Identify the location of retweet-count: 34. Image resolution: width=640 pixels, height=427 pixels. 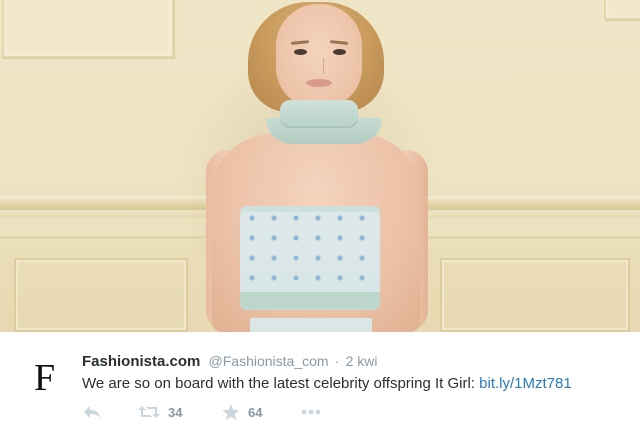
(175, 412).